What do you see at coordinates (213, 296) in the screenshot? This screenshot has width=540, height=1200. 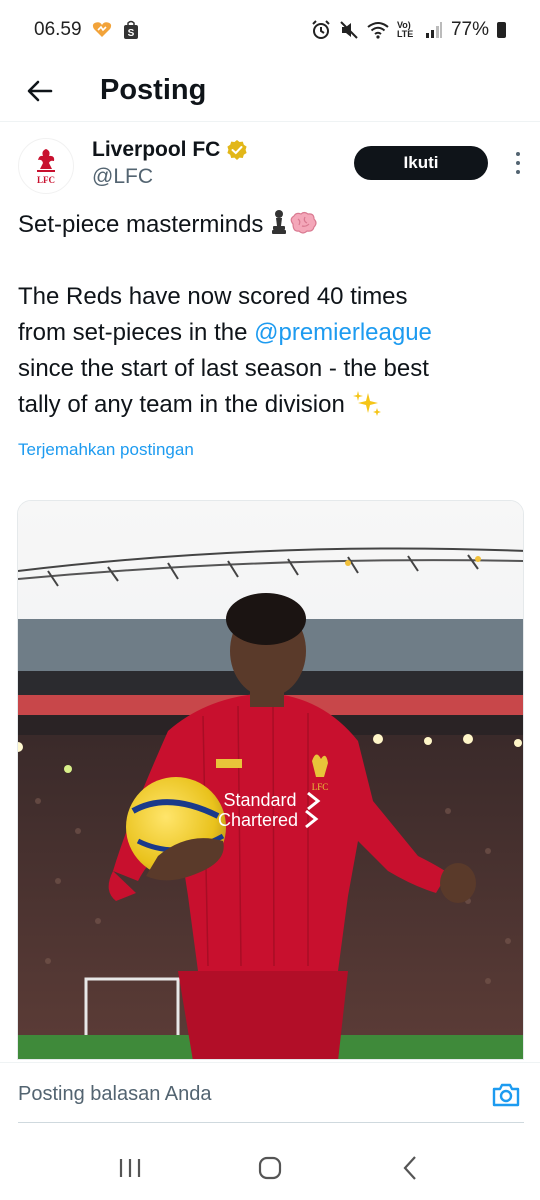 I see `tweet-line-2: The Reds have now scored 40 times` at bounding box center [213, 296].